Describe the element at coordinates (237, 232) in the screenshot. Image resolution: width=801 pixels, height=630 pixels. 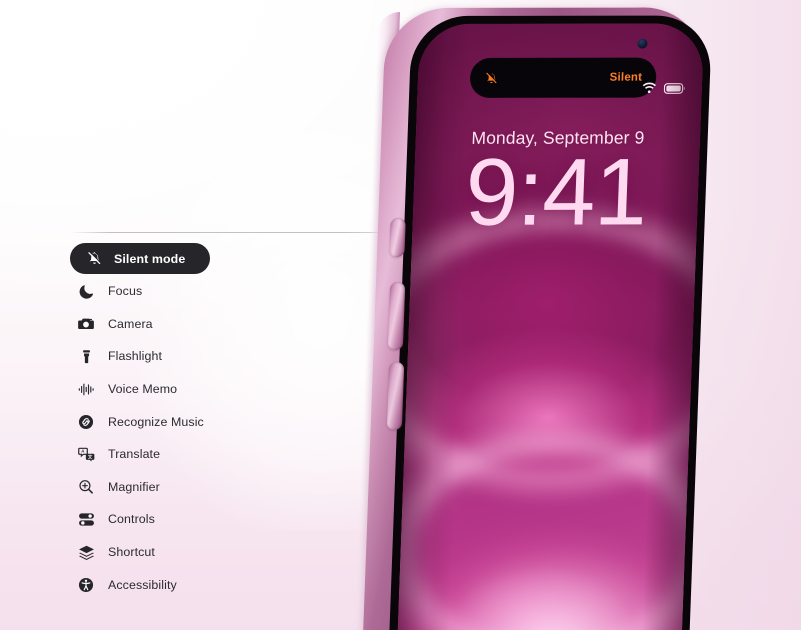
I see `callout-leader-line` at that location.